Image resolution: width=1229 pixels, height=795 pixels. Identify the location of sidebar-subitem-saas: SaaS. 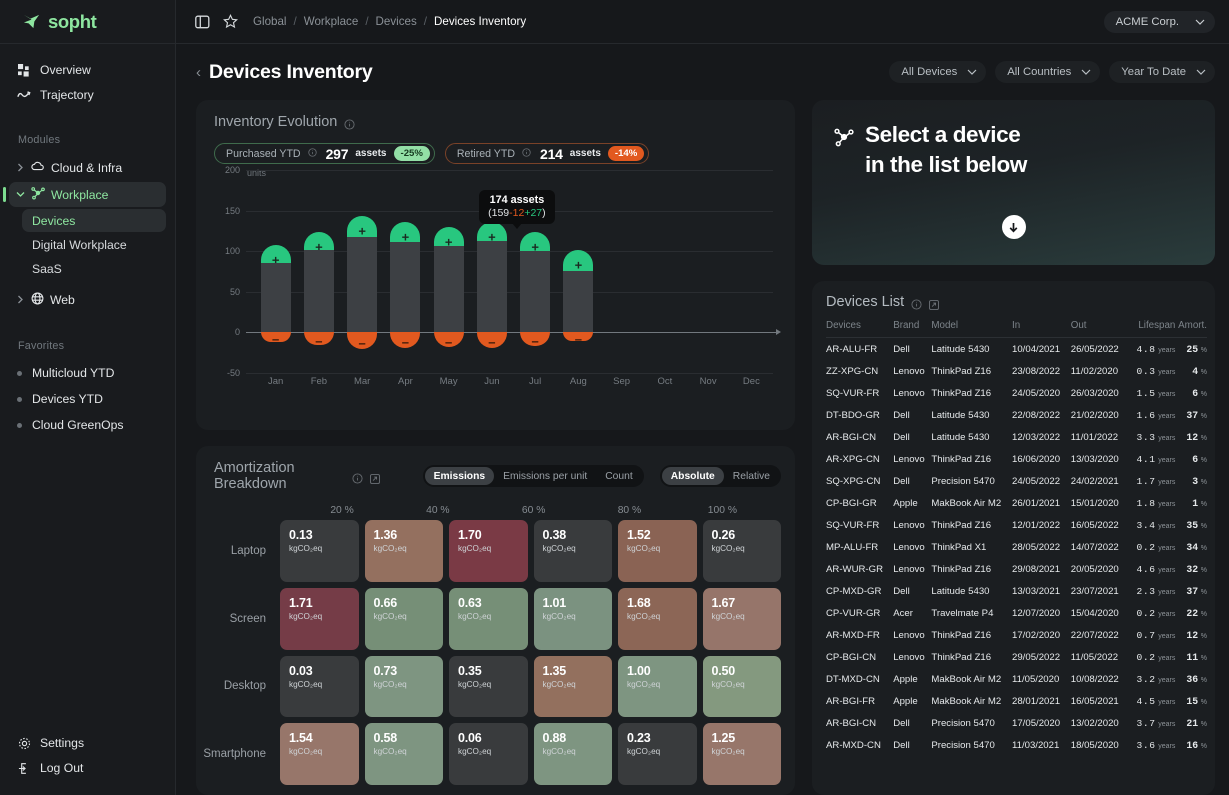
(94, 268).